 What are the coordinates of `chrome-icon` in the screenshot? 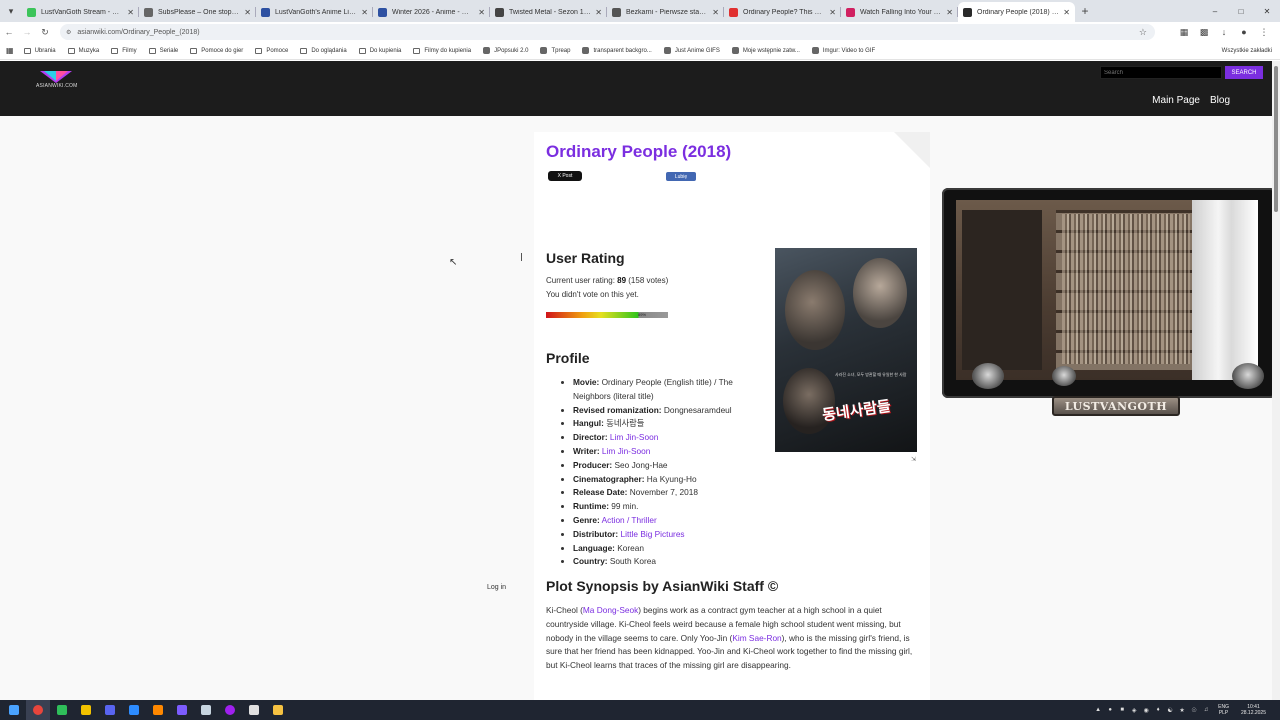 It's located at (38, 710).